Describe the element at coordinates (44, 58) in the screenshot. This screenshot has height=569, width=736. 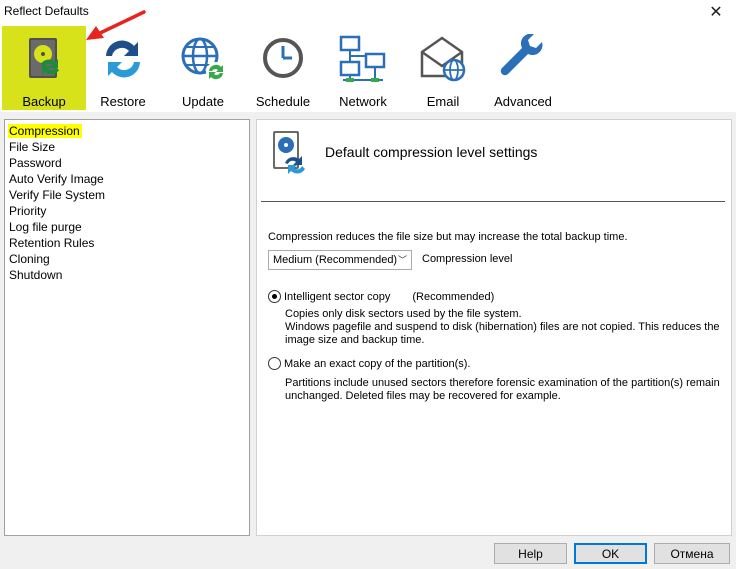
I see `backup-disk-icon` at that location.